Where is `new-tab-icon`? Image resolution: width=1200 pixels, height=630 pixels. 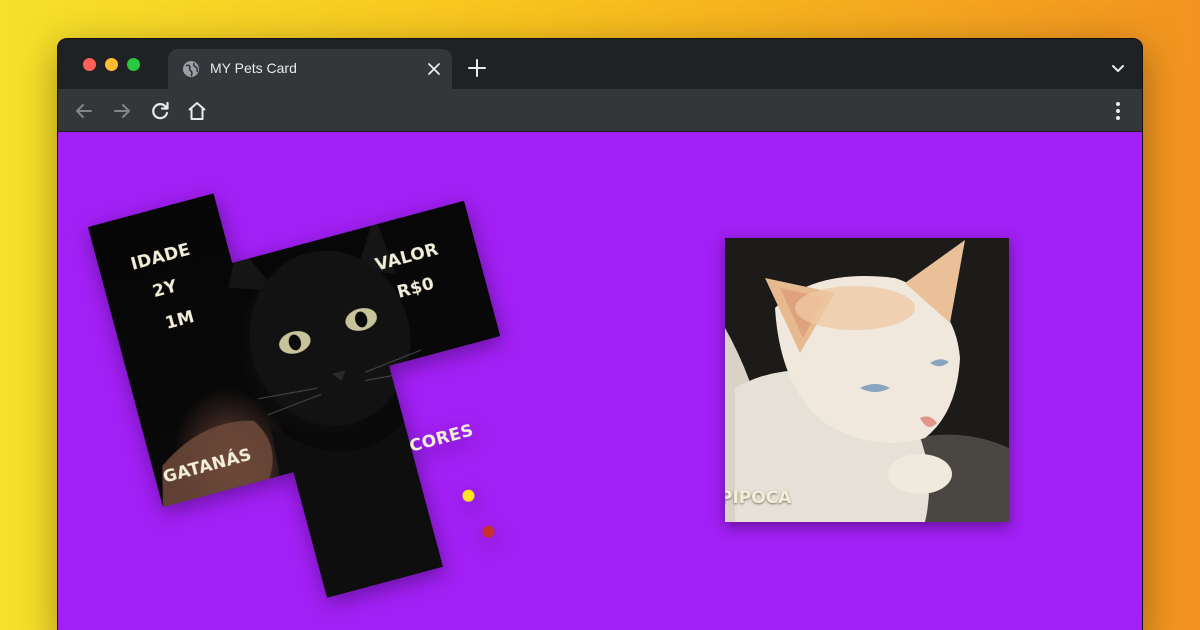
new-tab-icon is located at coordinates (477, 68).